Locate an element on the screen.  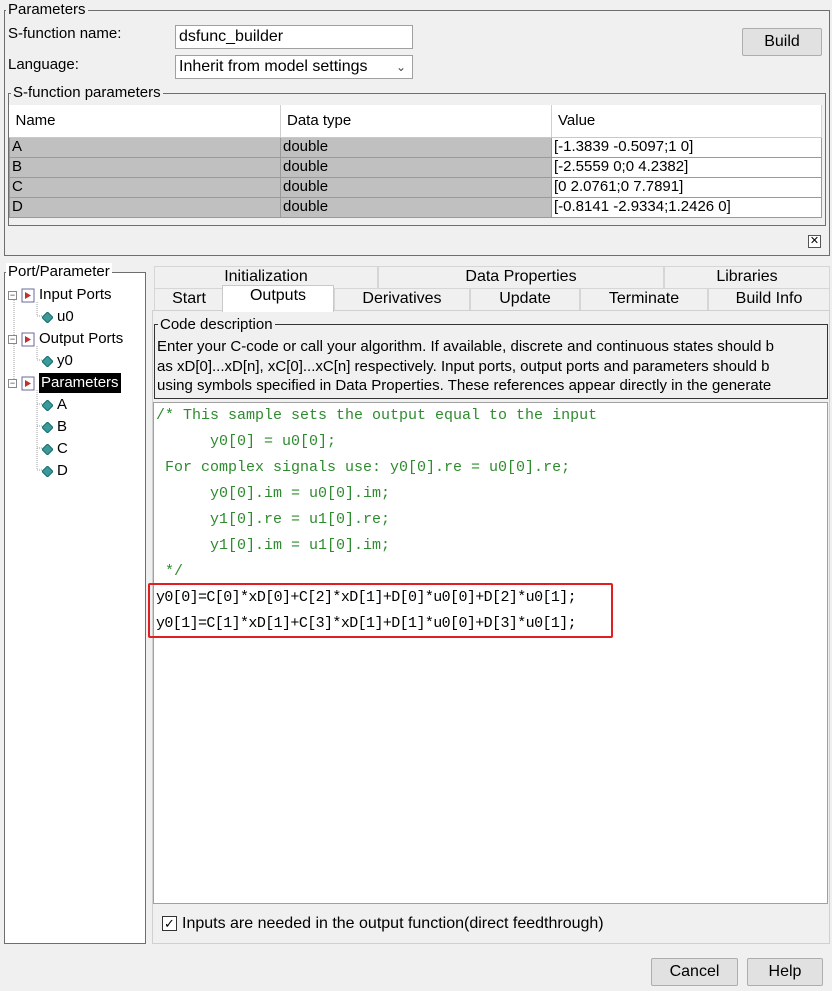
param-name-cell: B is located at coordinates (145, 167).